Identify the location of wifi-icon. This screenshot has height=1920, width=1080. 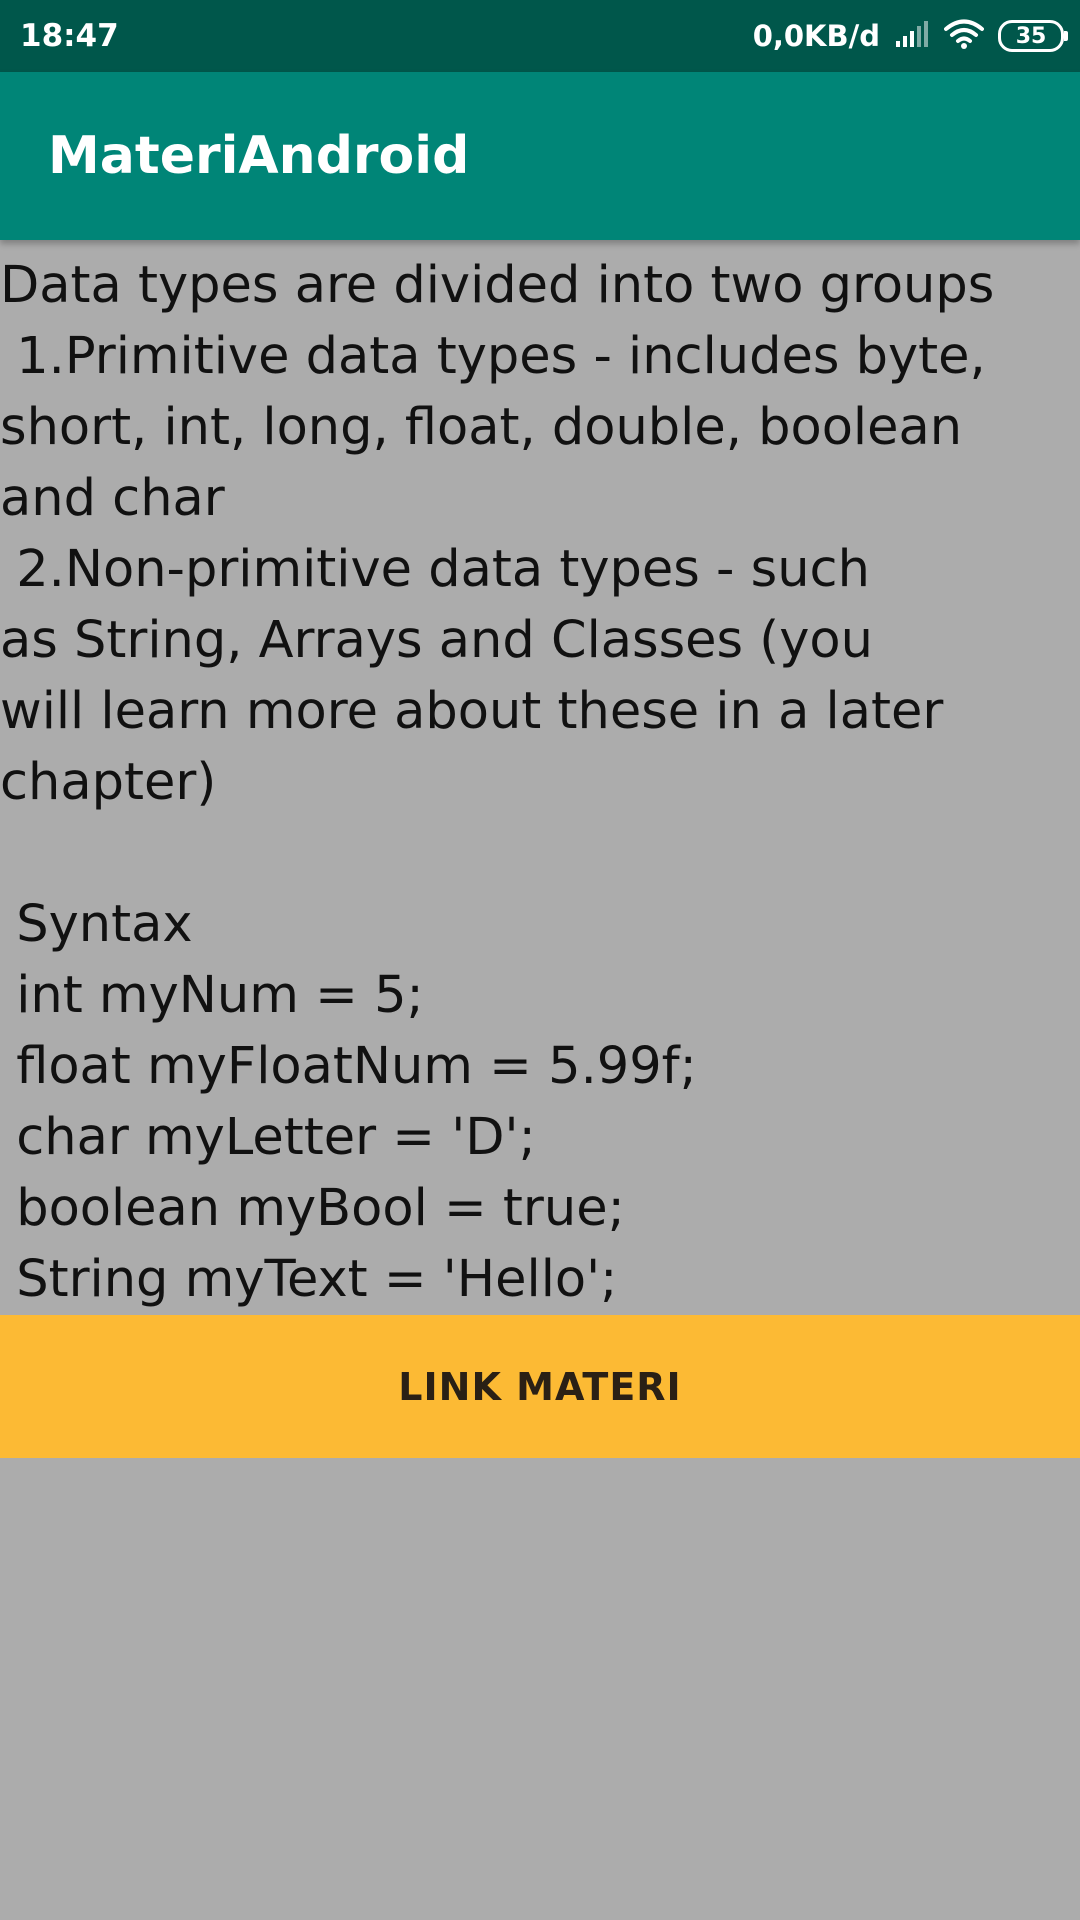
(964, 36).